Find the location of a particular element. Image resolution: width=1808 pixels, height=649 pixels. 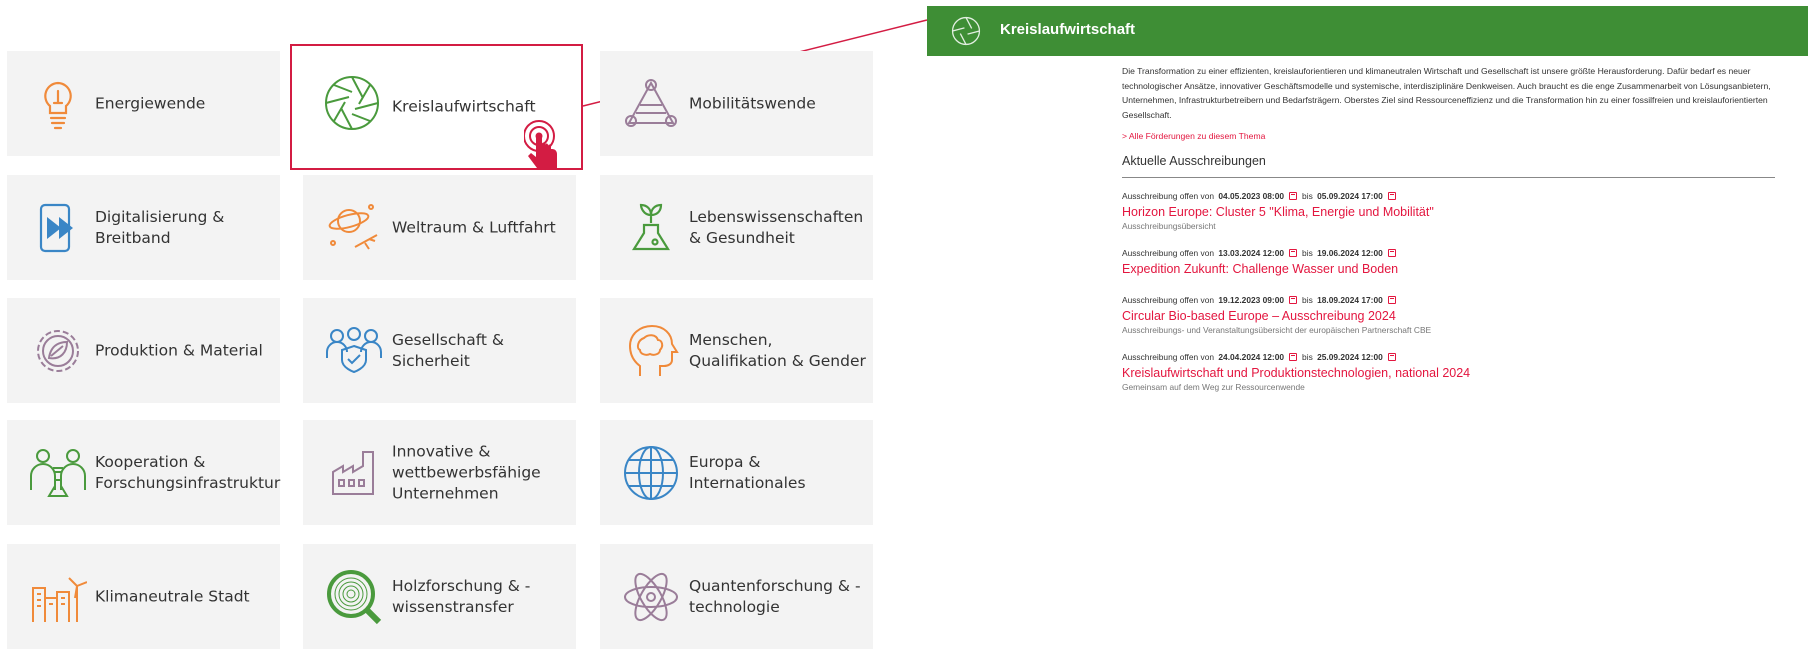

city-windturbine-icon is located at coordinates (59, 599).